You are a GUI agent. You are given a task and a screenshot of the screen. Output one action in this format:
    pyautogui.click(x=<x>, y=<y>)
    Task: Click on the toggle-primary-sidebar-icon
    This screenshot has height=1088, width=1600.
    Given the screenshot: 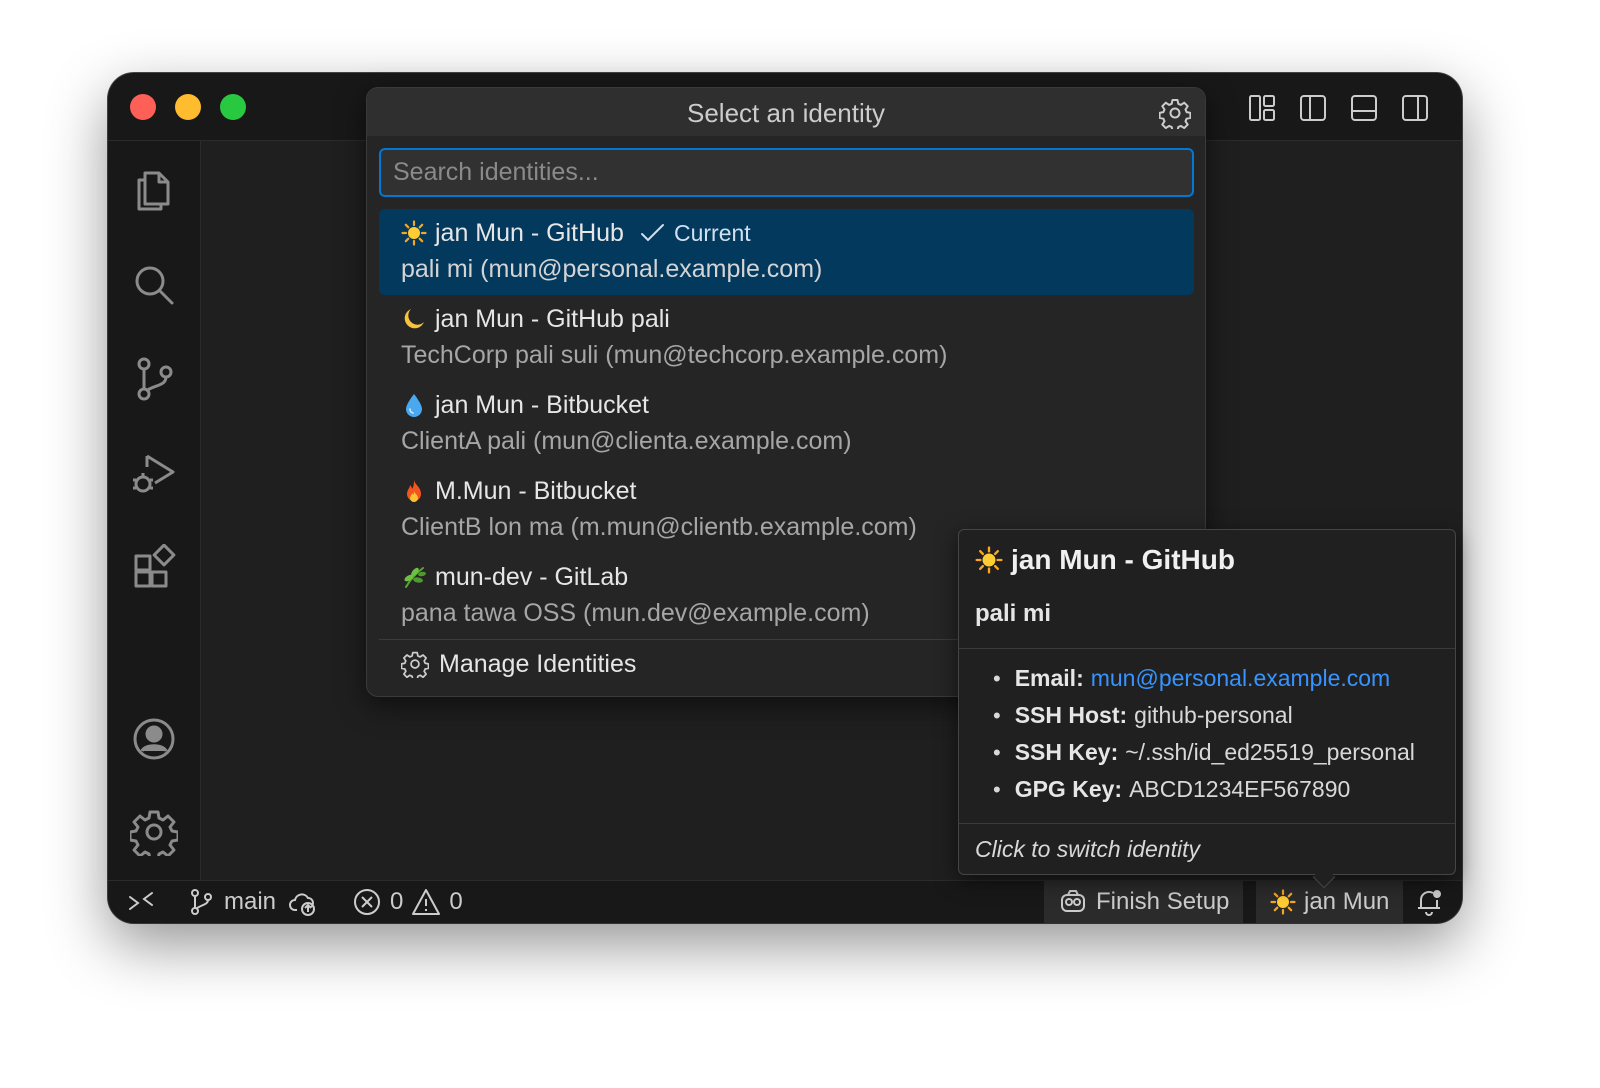 What is the action you would take?
    pyautogui.click(x=1313, y=108)
    